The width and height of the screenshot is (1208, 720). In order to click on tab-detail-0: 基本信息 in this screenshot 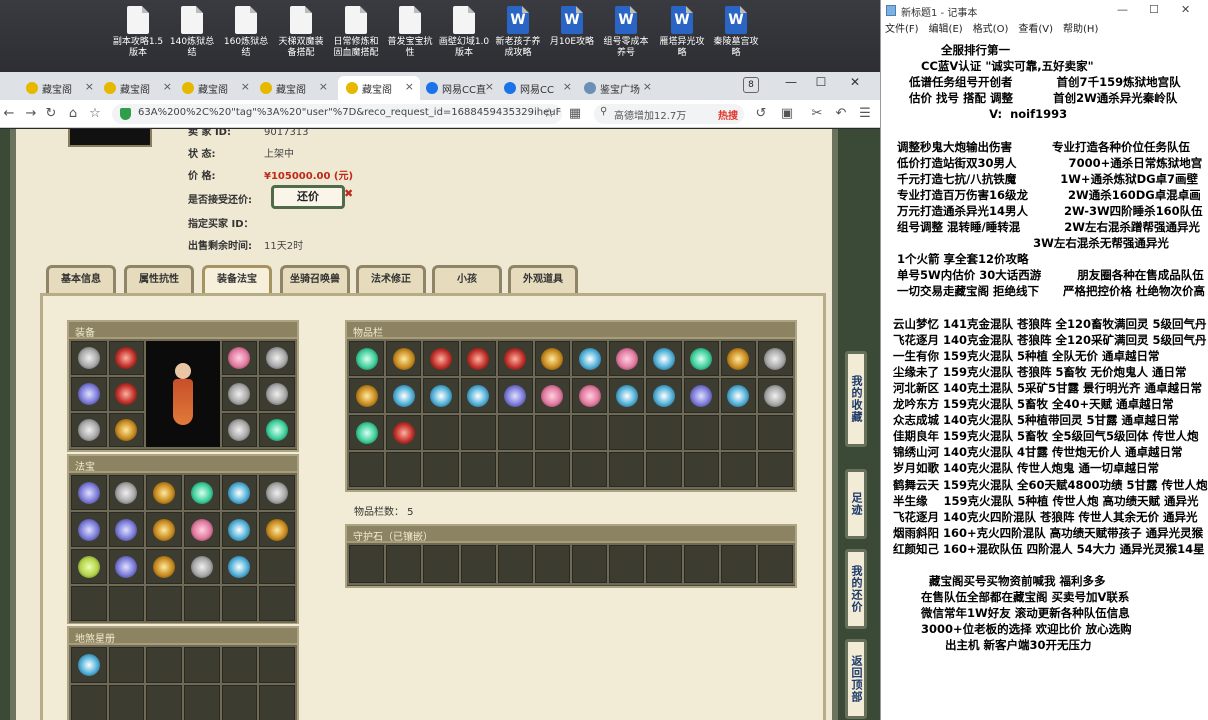, I will do `click(81, 280)`.